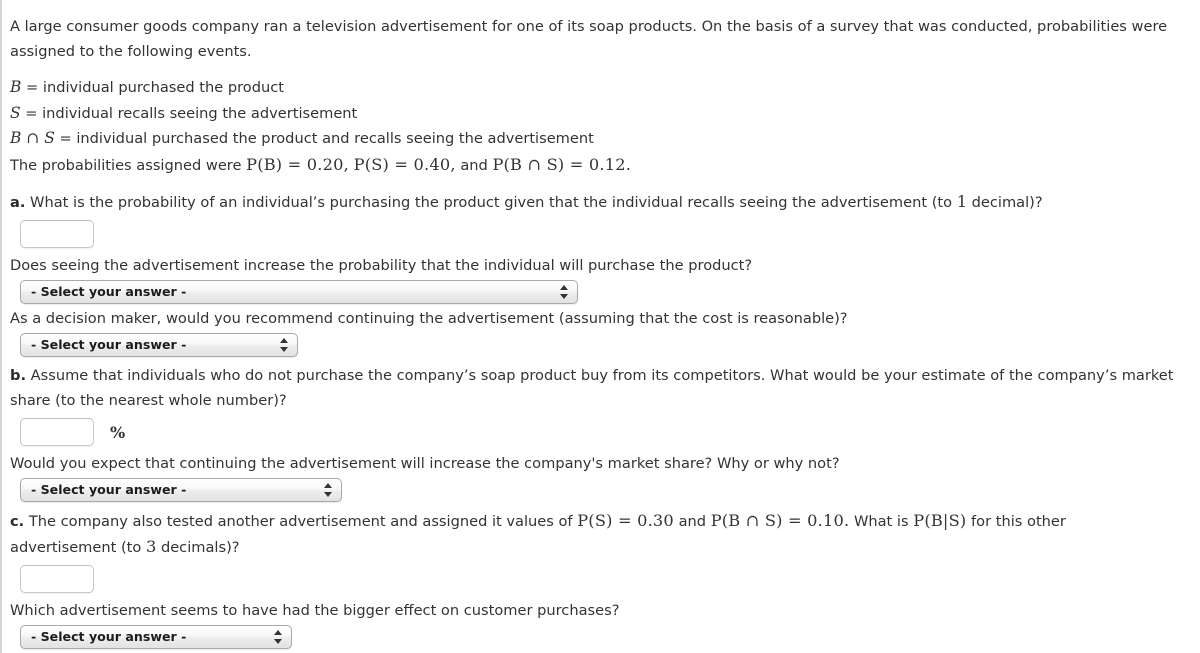 This screenshot has height=653, width=1200. I want to click on part-a-followup-2-row: - Select your answer -, so click(592, 345).